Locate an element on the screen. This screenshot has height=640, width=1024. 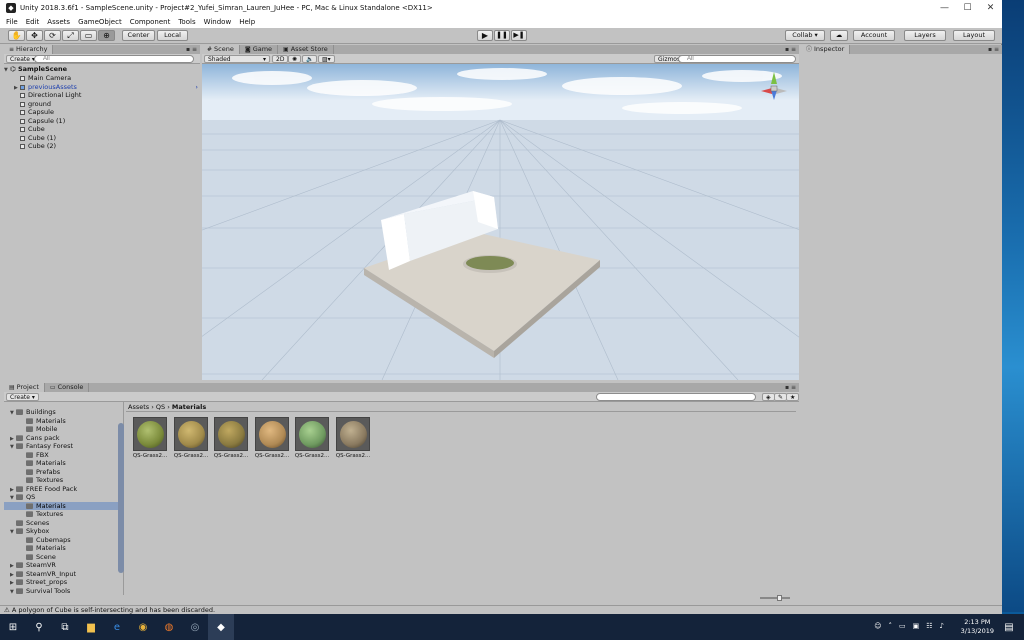
move-tool-button: ✥ is located at coordinates (34, 35).